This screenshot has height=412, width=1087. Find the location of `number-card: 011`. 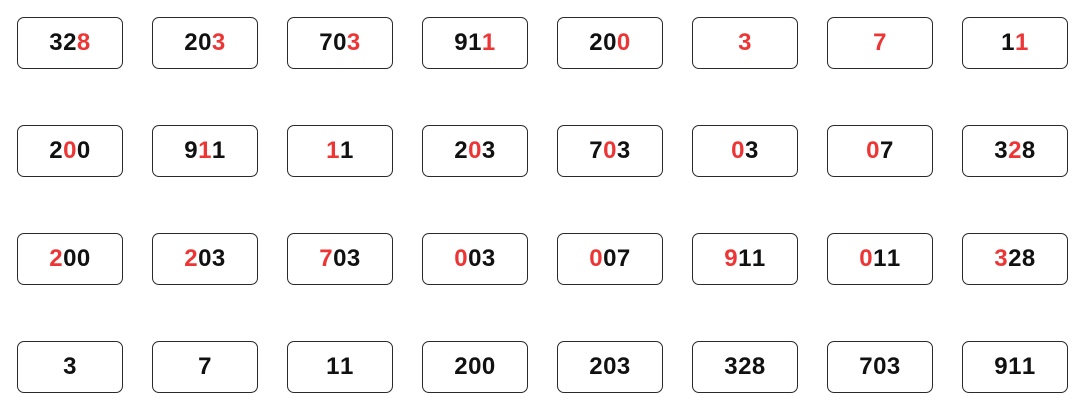

number-card: 011 is located at coordinates (880, 259).